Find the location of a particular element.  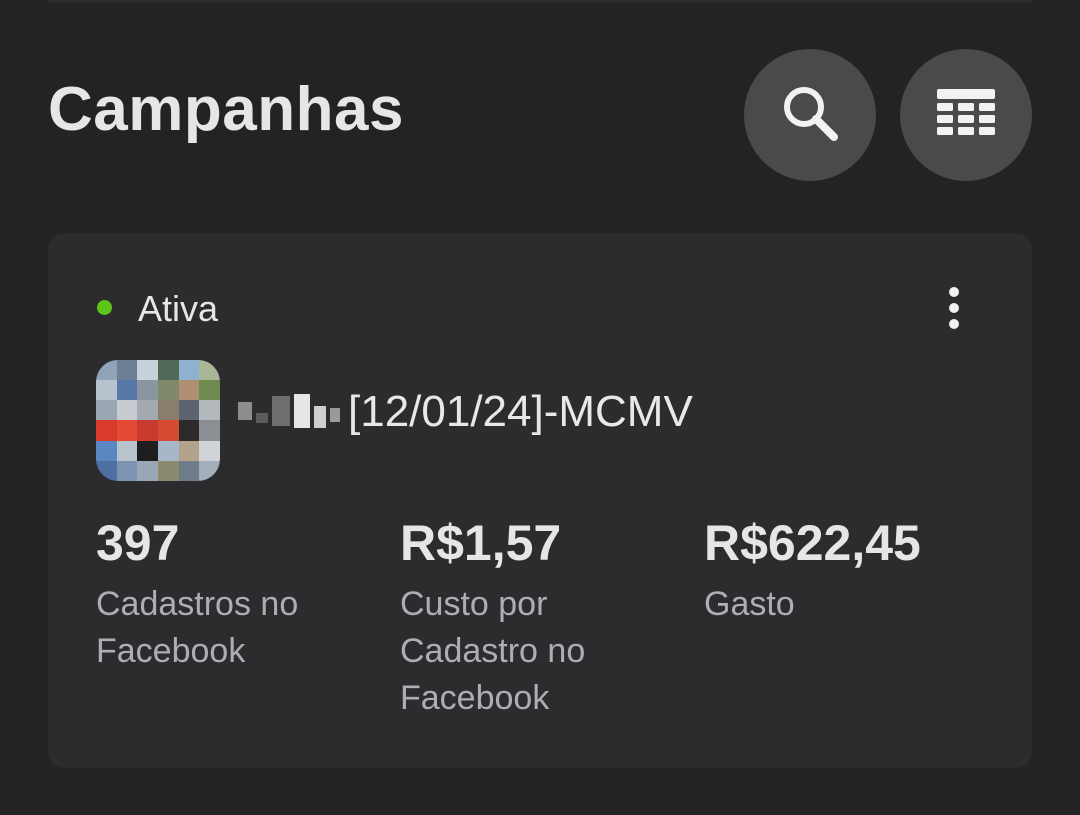

page-title: Campanhas is located at coordinates (226, 109).